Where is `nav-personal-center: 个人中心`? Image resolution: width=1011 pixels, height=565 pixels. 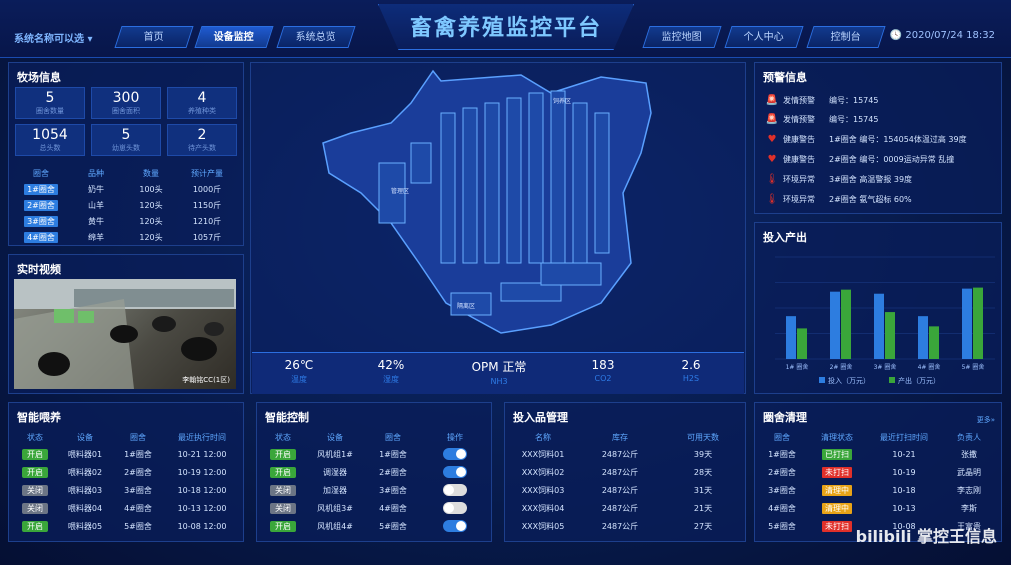
nav-personal-center: 个人中心 is located at coordinates (764, 37).